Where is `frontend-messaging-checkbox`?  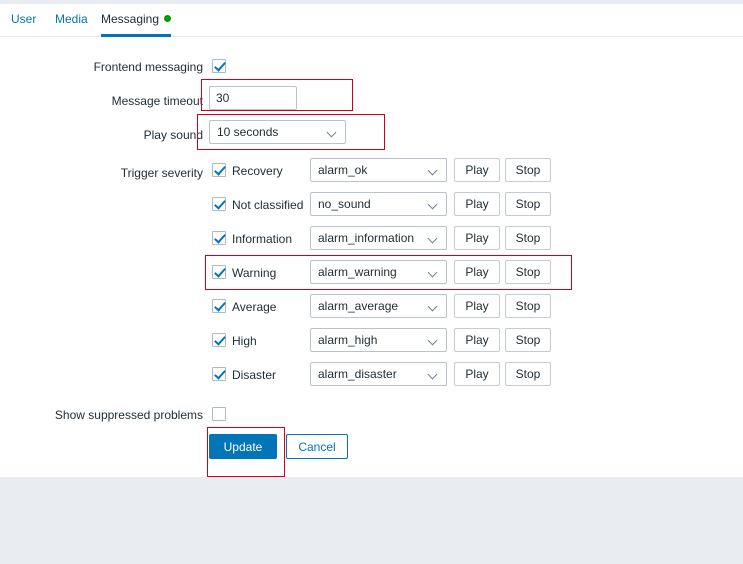 frontend-messaging-checkbox is located at coordinates (219, 66).